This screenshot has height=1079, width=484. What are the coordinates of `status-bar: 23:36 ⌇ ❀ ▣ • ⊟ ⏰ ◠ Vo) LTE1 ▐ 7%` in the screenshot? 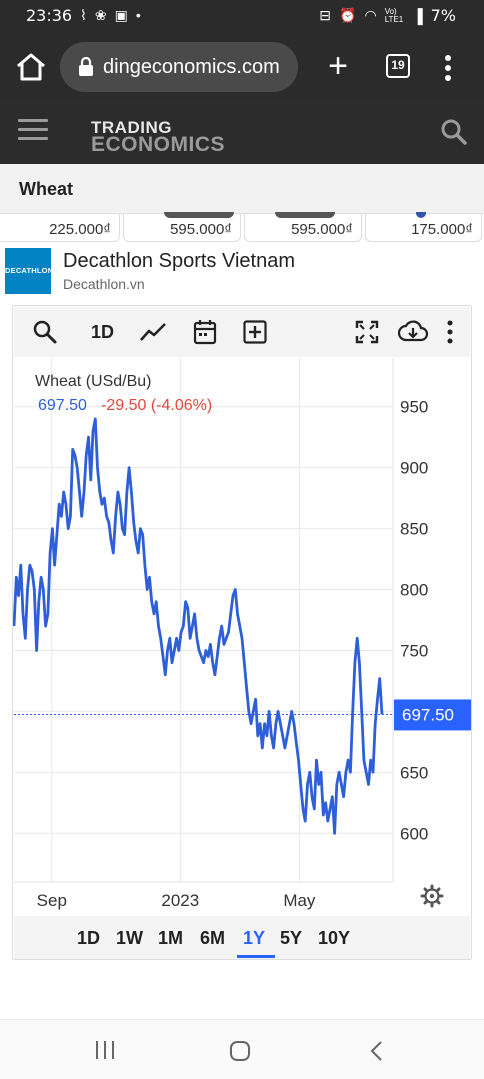 It's located at (242, 16).